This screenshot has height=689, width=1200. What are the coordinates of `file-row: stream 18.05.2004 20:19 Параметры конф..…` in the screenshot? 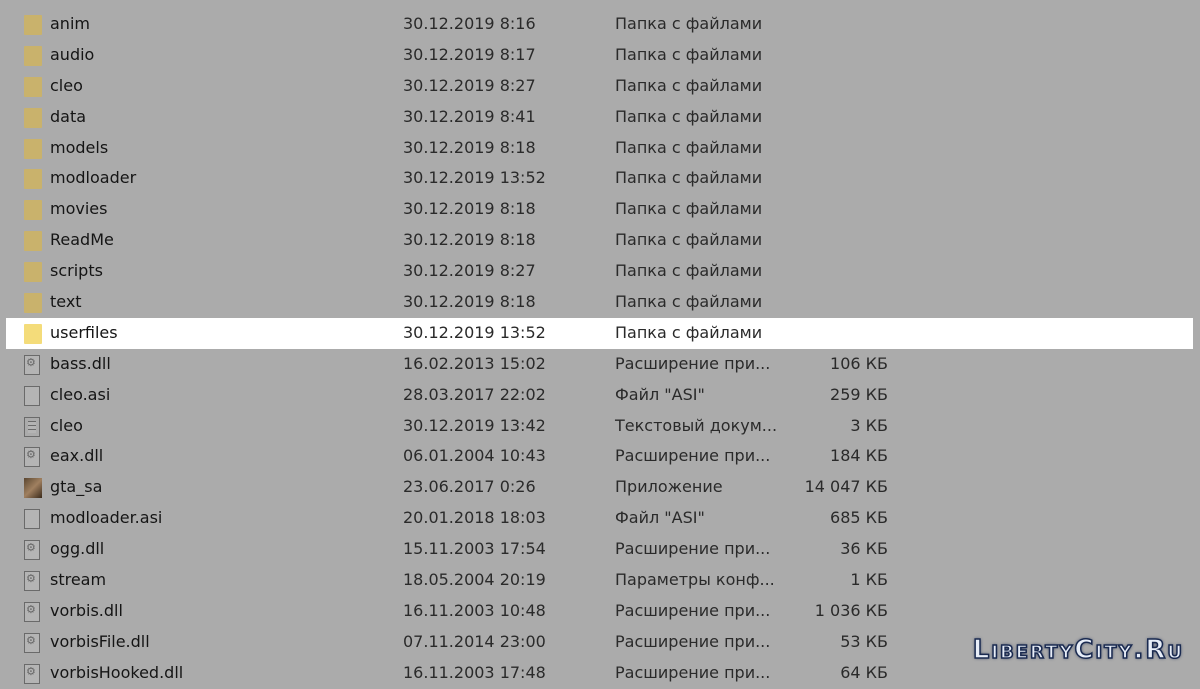 It's located at (600, 580).